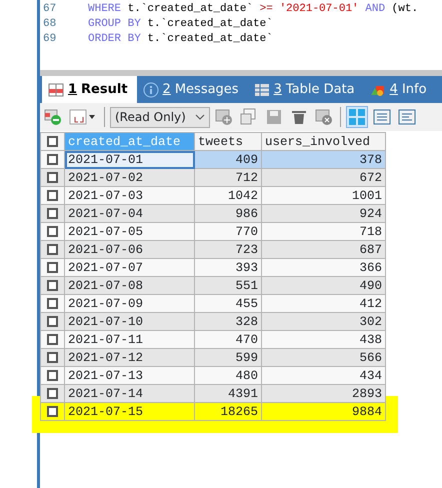 The image size is (442, 488). I want to click on table-cell: 455, so click(228, 303).